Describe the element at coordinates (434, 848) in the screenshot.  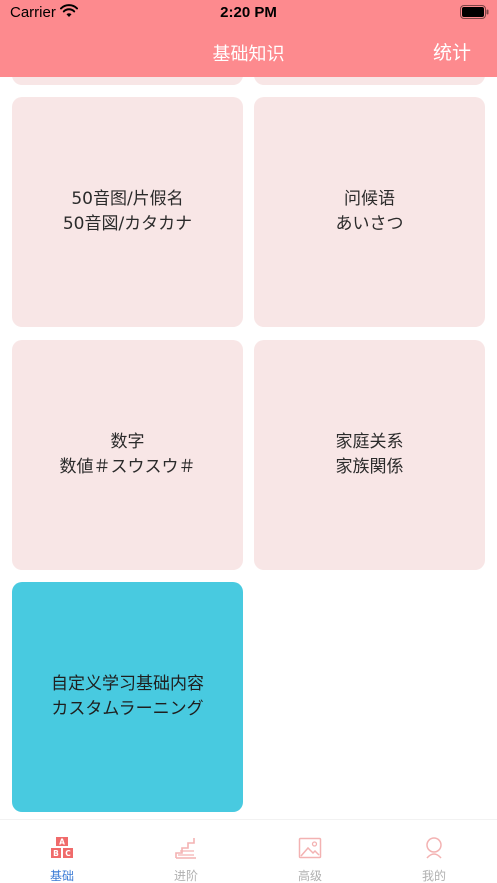
I see `person-icon` at that location.